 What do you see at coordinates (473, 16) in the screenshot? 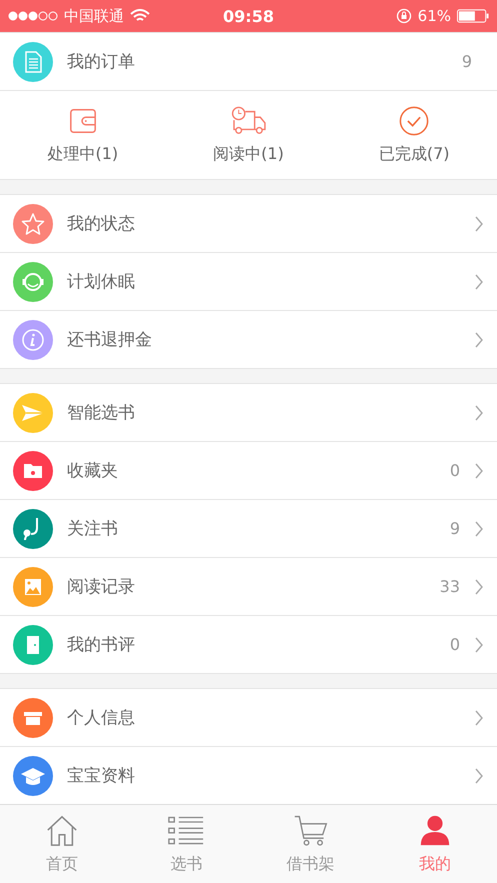
I see `battery-icon` at bounding box center [473, 16].